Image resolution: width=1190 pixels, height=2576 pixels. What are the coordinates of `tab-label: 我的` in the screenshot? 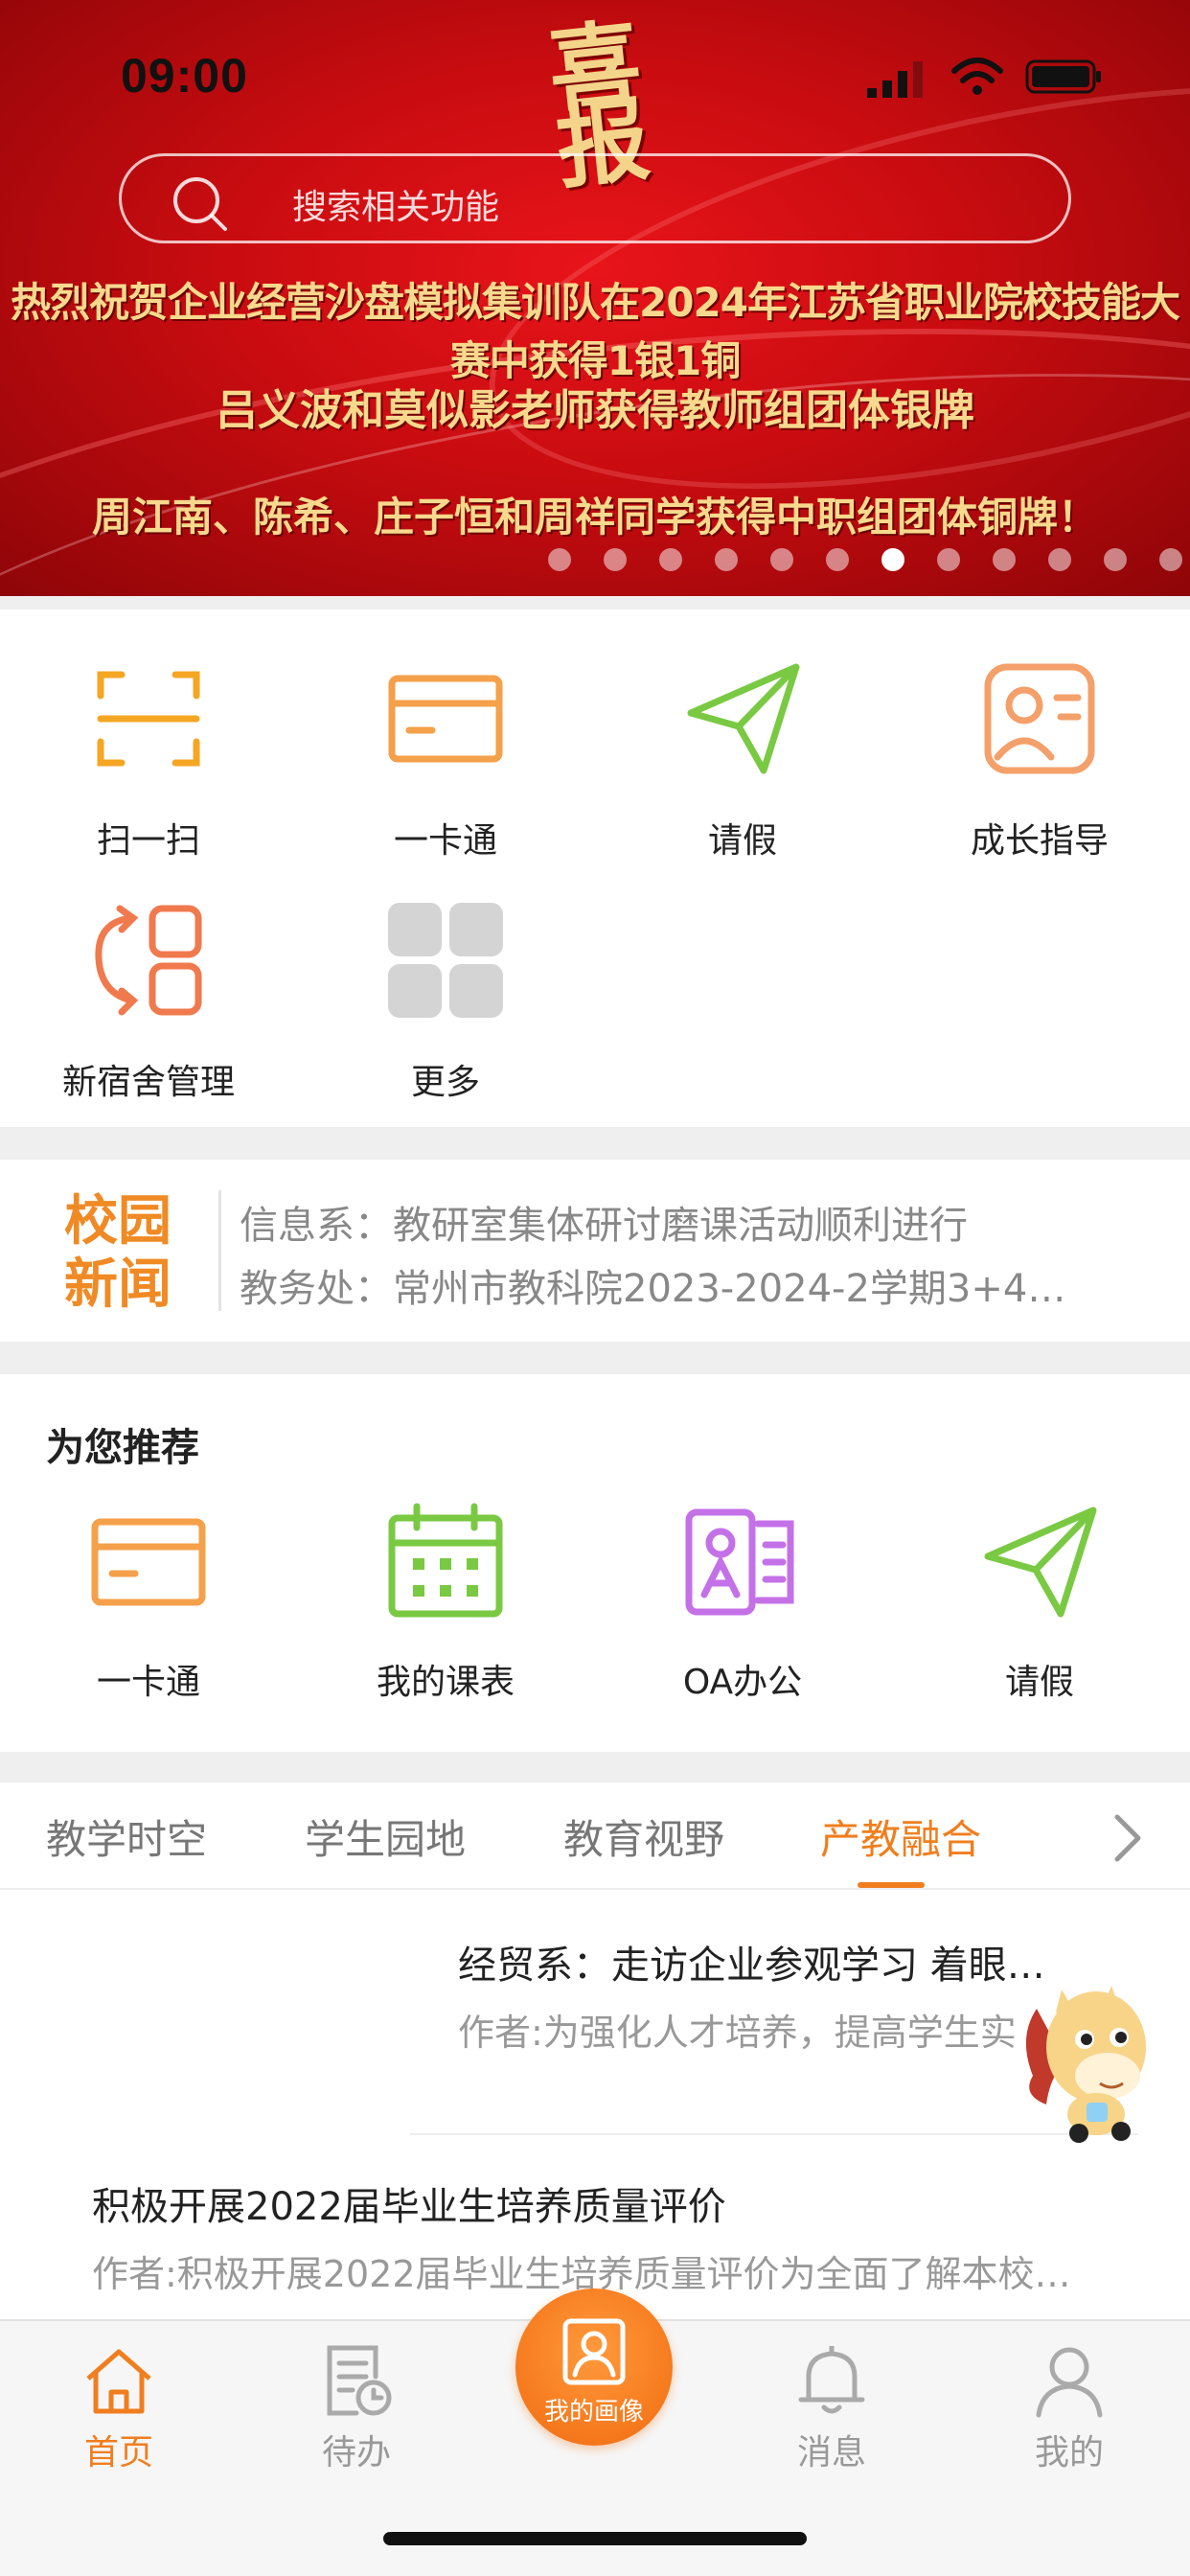 It's located at (1069, 2452).